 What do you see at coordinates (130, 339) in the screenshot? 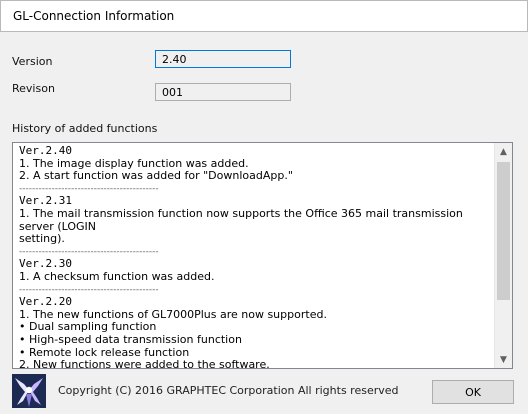
I see `history-line: • High-speed data transmission function` at bounding box center [130, 339].